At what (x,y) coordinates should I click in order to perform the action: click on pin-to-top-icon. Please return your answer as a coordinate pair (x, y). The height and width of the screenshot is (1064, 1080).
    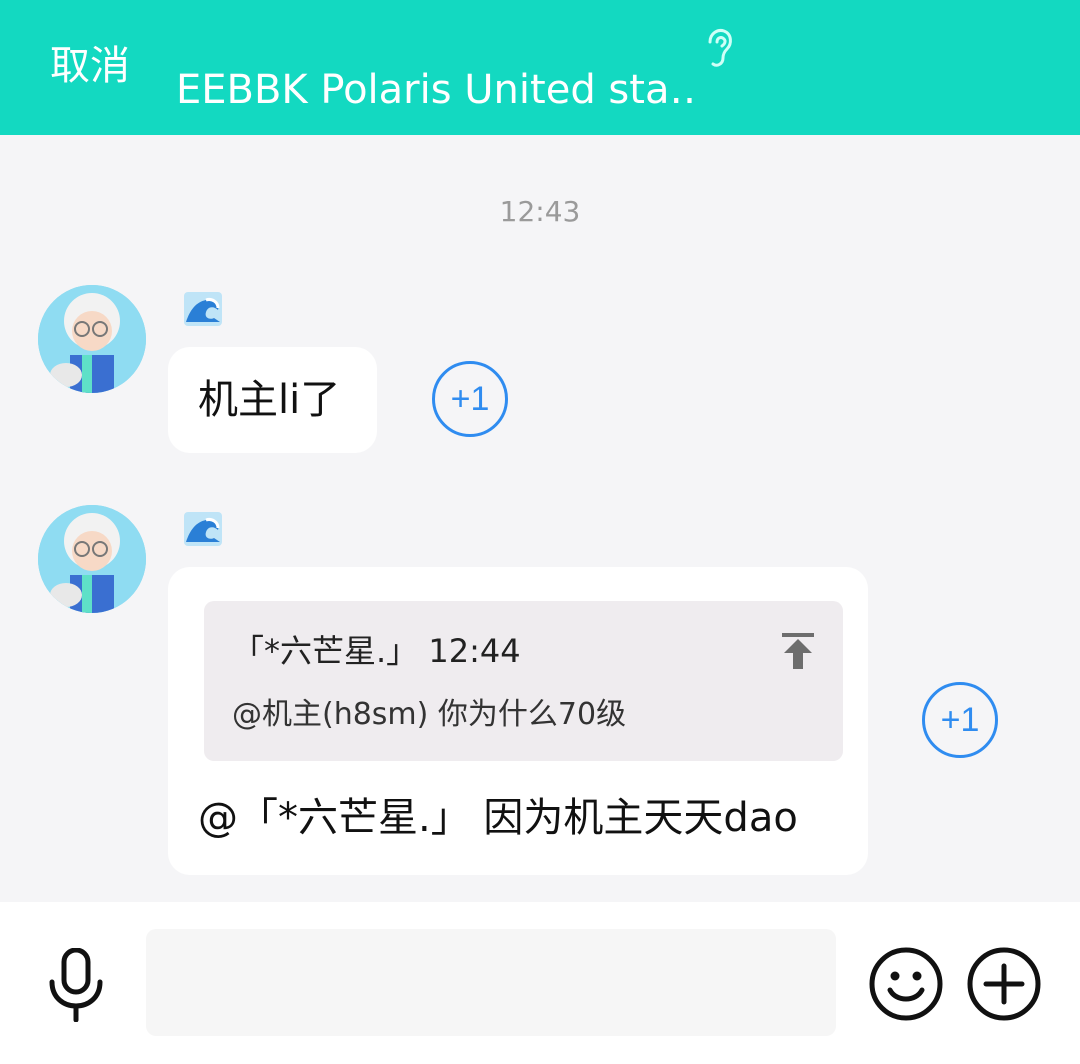
    Looking at the image, I should click on (798, 651).